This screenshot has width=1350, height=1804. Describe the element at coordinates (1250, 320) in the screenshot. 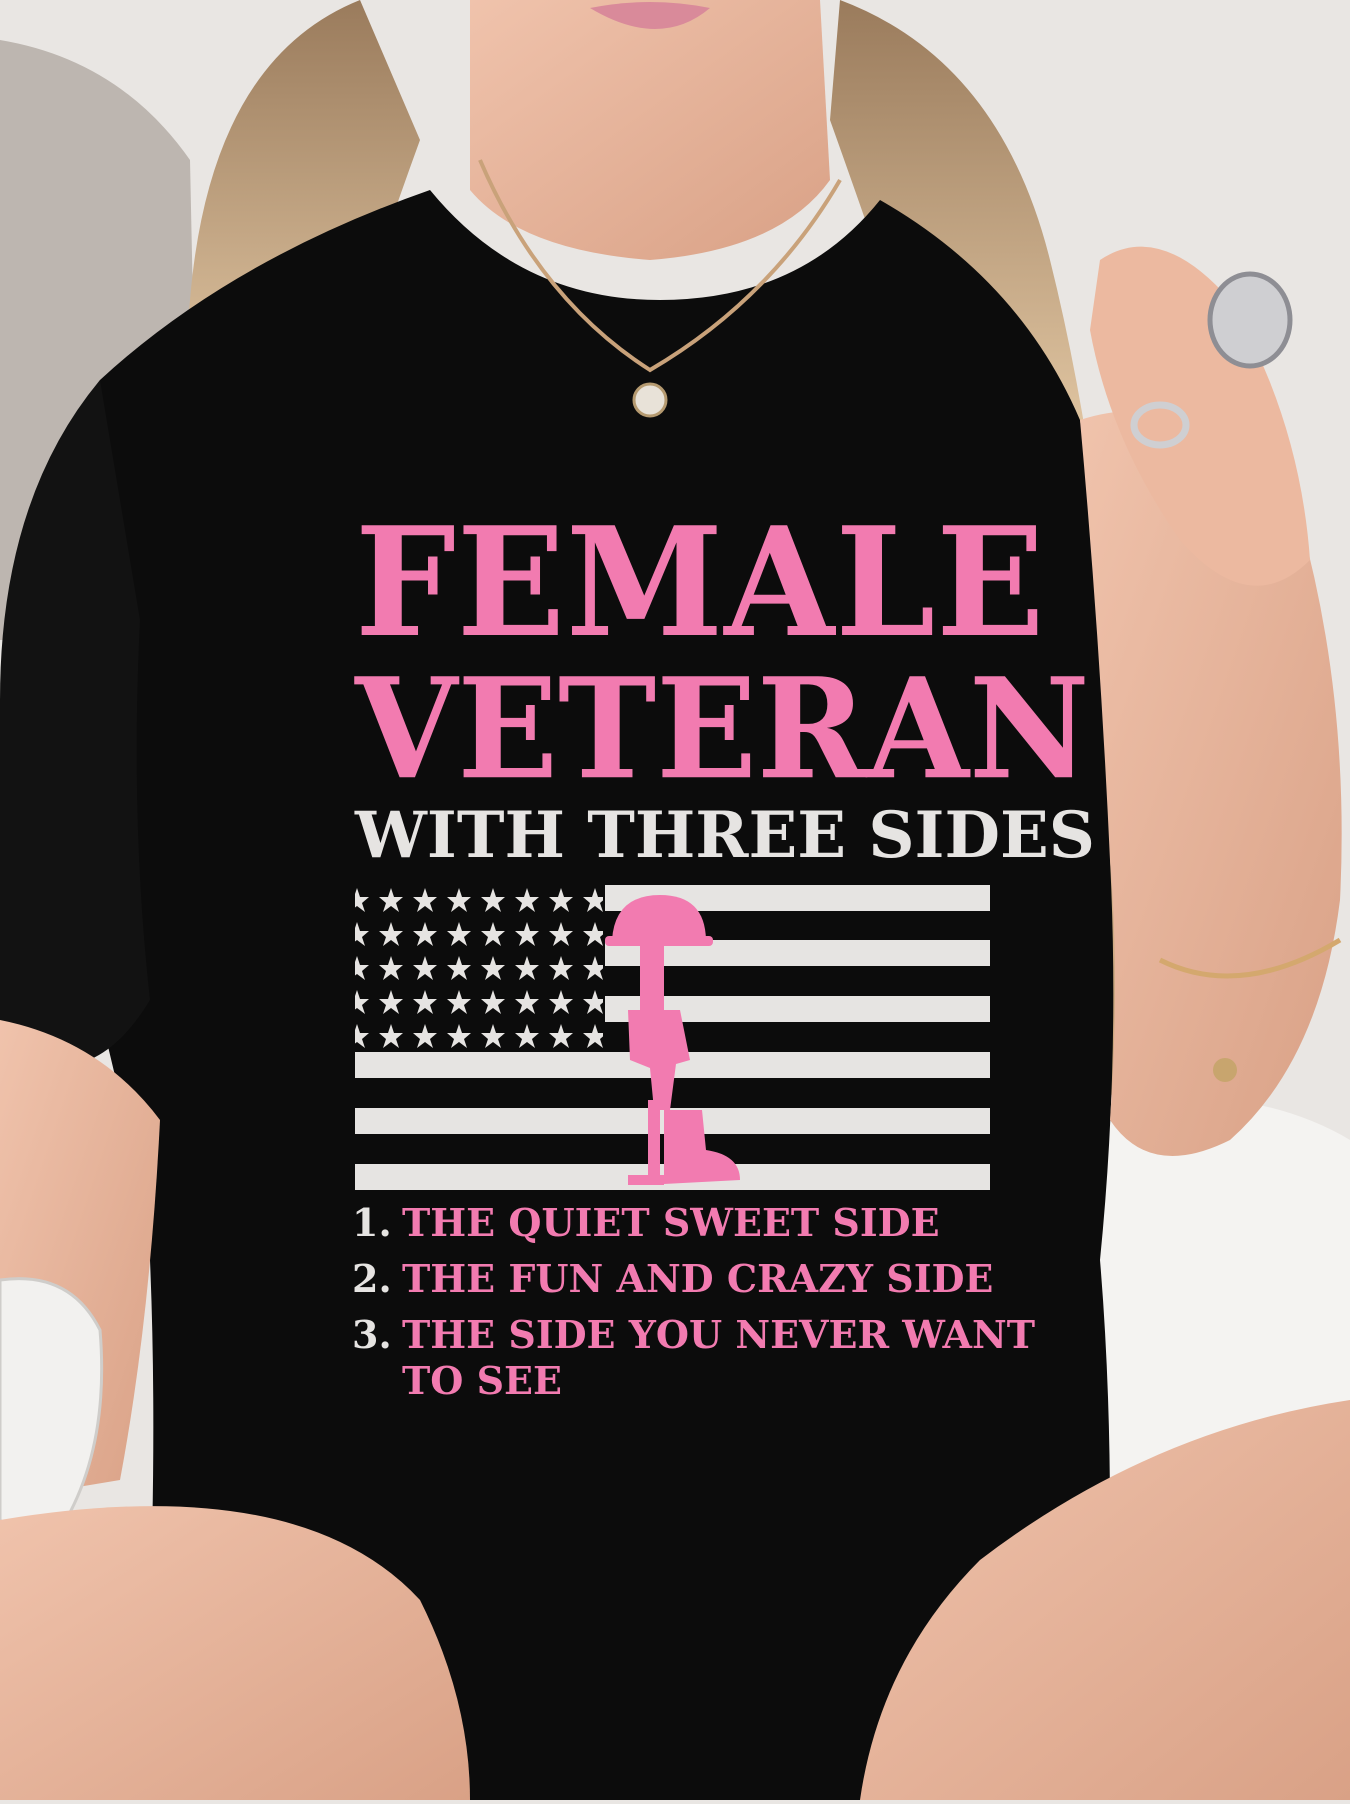

I see `ring-large` at that location.